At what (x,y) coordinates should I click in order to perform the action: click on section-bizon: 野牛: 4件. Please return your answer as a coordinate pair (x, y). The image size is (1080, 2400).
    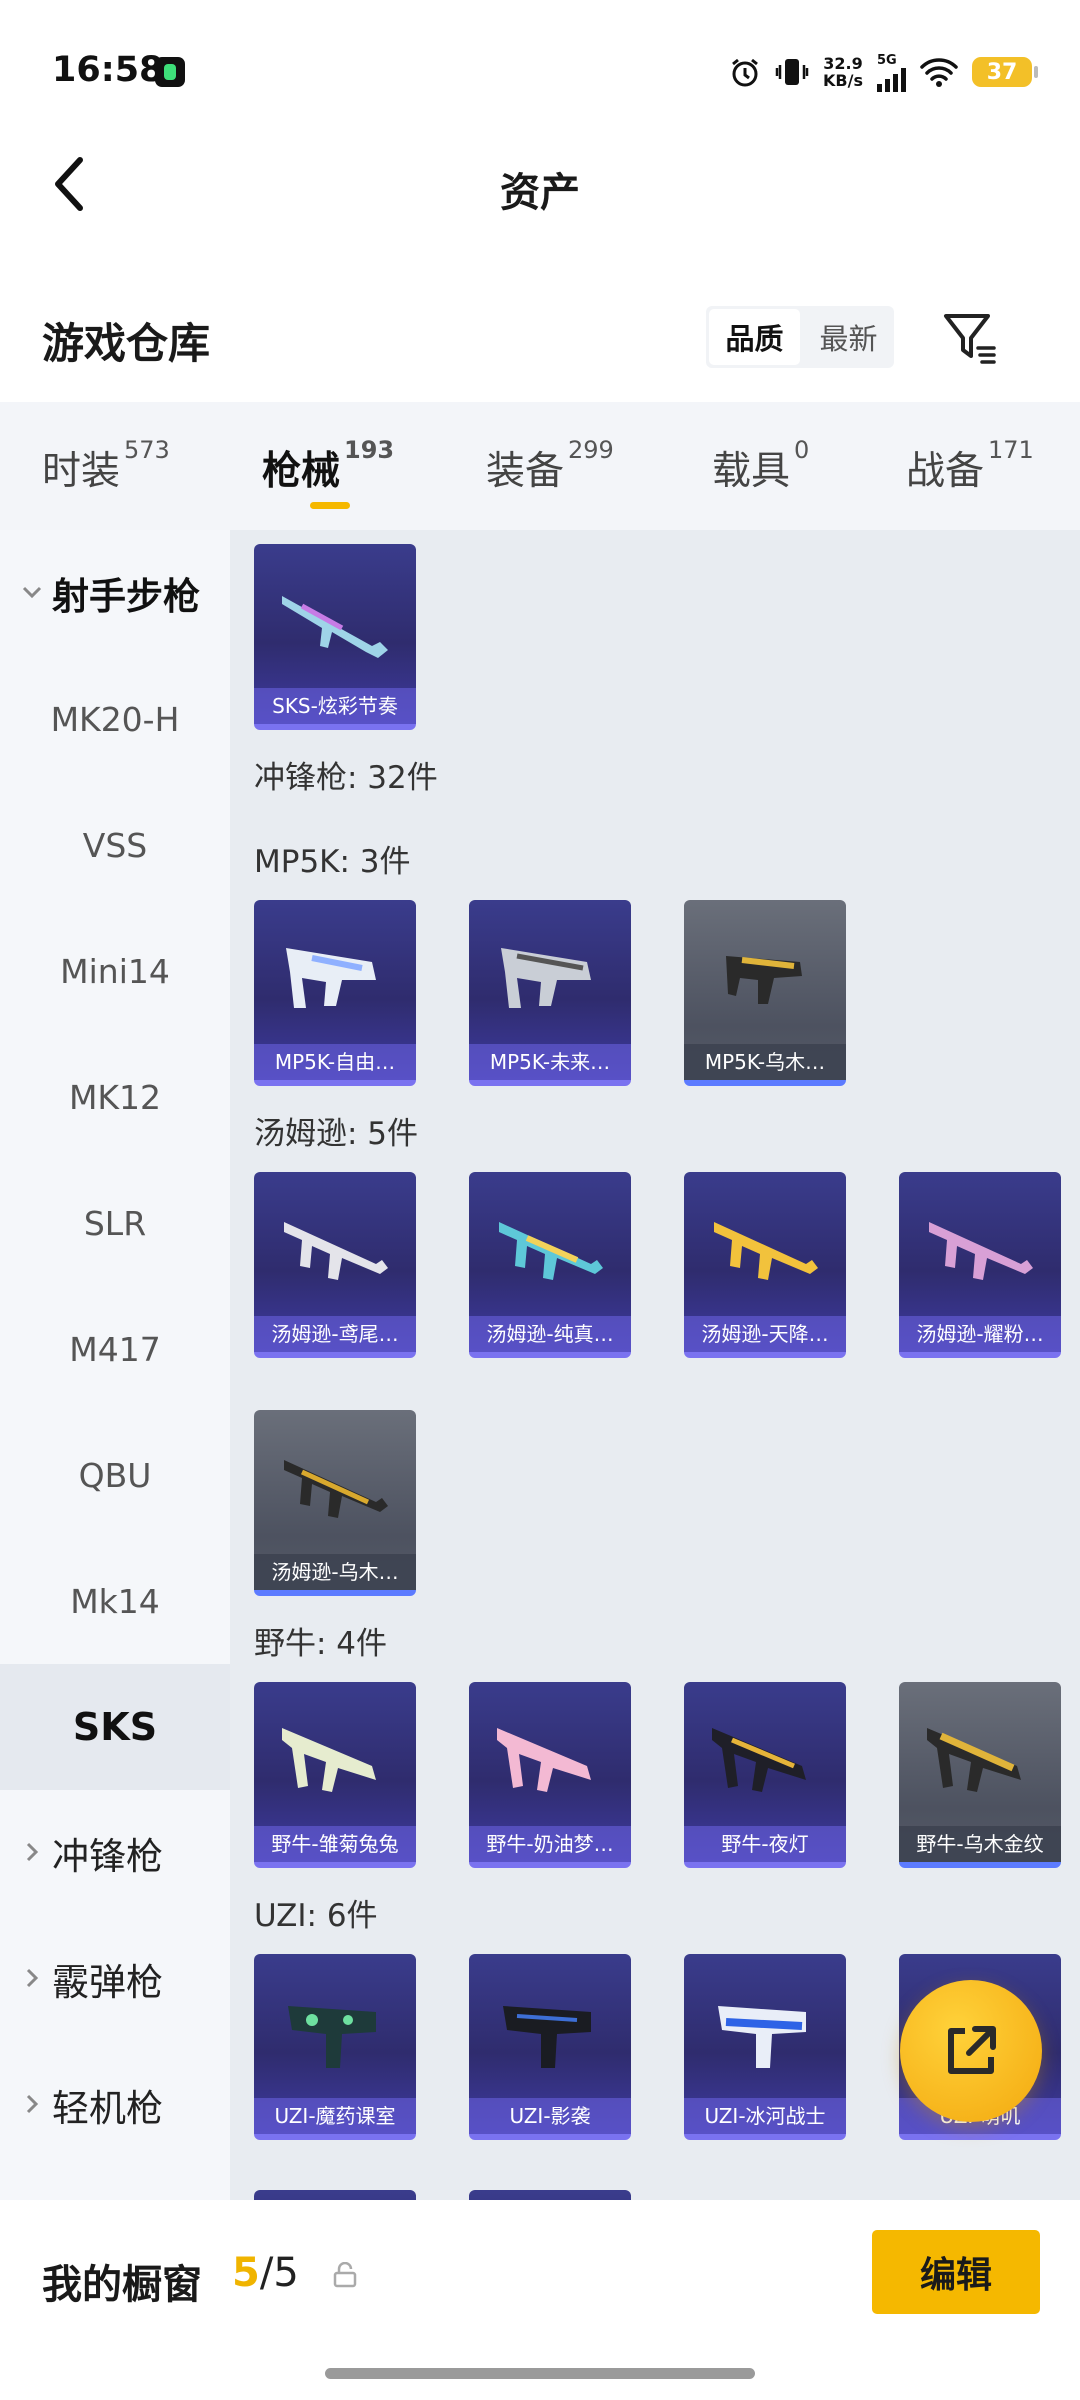
    Looking at the image, I should click on (321, 1644).